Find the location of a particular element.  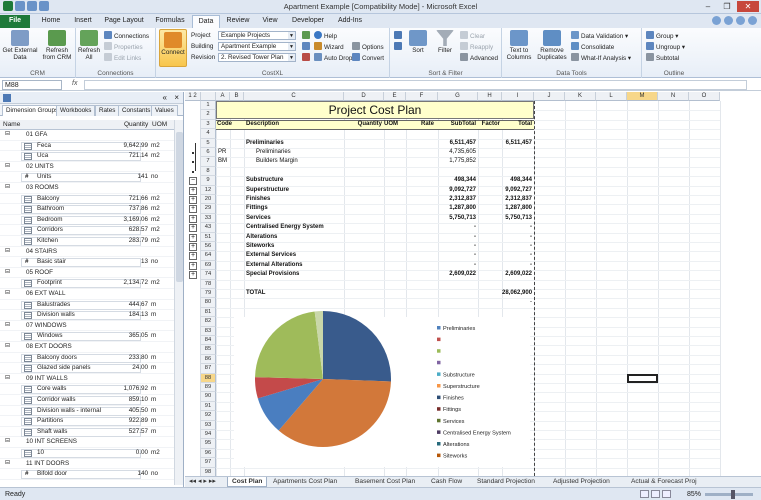

sort-ascending-button is located at coordinates (399, 35).